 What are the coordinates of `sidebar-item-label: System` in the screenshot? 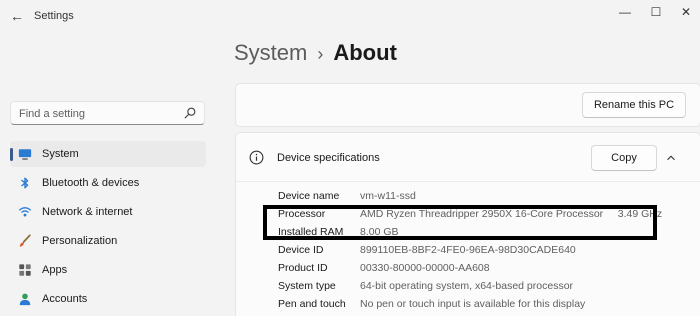 It's located at (60, 154).